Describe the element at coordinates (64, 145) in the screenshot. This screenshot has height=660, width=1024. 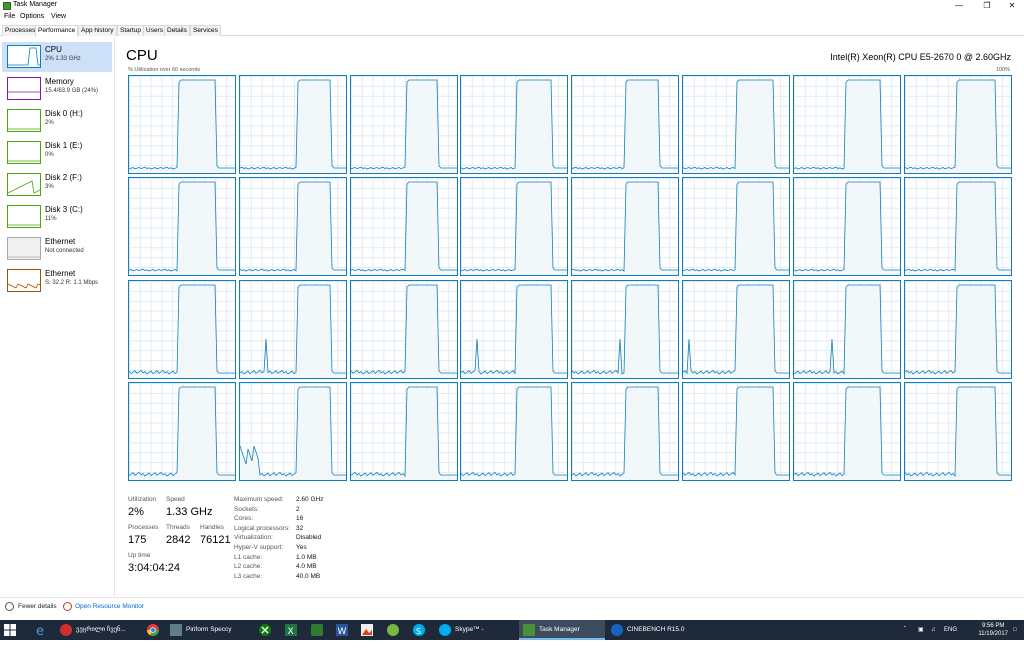
I see `sidebar-item-label: Disk 1 (E:)` at that location.